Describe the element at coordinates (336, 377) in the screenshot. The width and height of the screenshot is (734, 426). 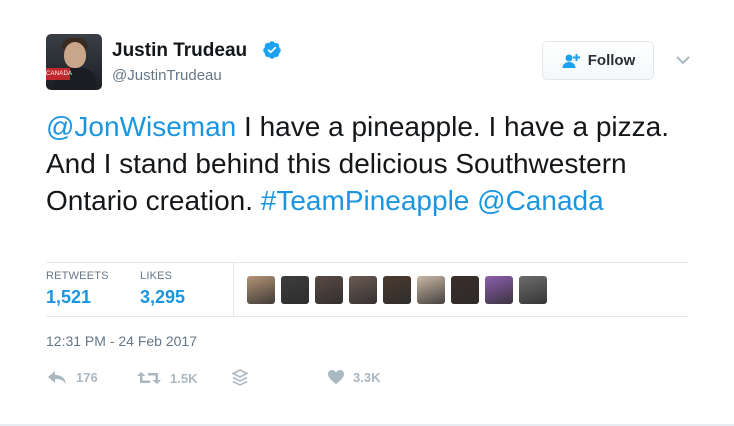
I see `heart-icon` at that location.